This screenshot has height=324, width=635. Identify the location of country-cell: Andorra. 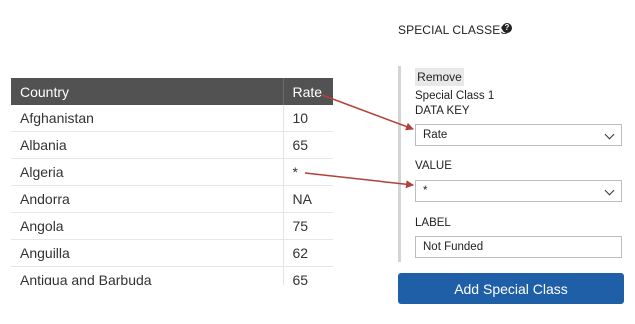
(147, 199).